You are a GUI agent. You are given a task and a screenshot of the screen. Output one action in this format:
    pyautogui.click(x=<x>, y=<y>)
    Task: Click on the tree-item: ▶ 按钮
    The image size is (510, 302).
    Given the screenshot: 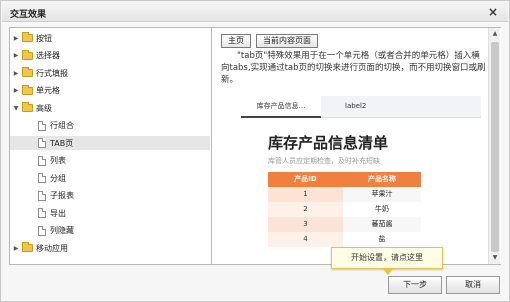 What is the action you would take?
    pyautogui.click(x=111, y=38)
    